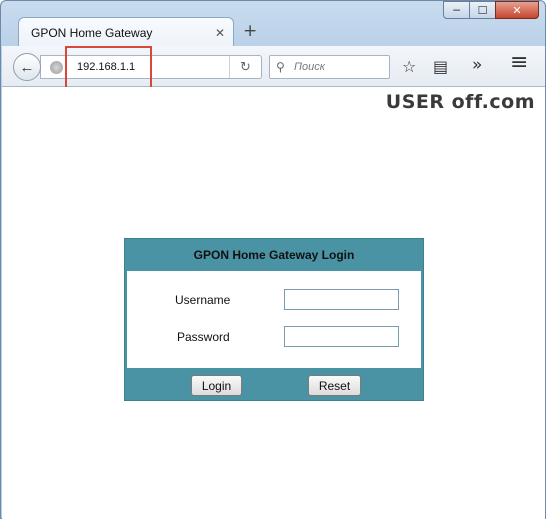  I want to click on reload-icon: ↻, so click(245, 67).